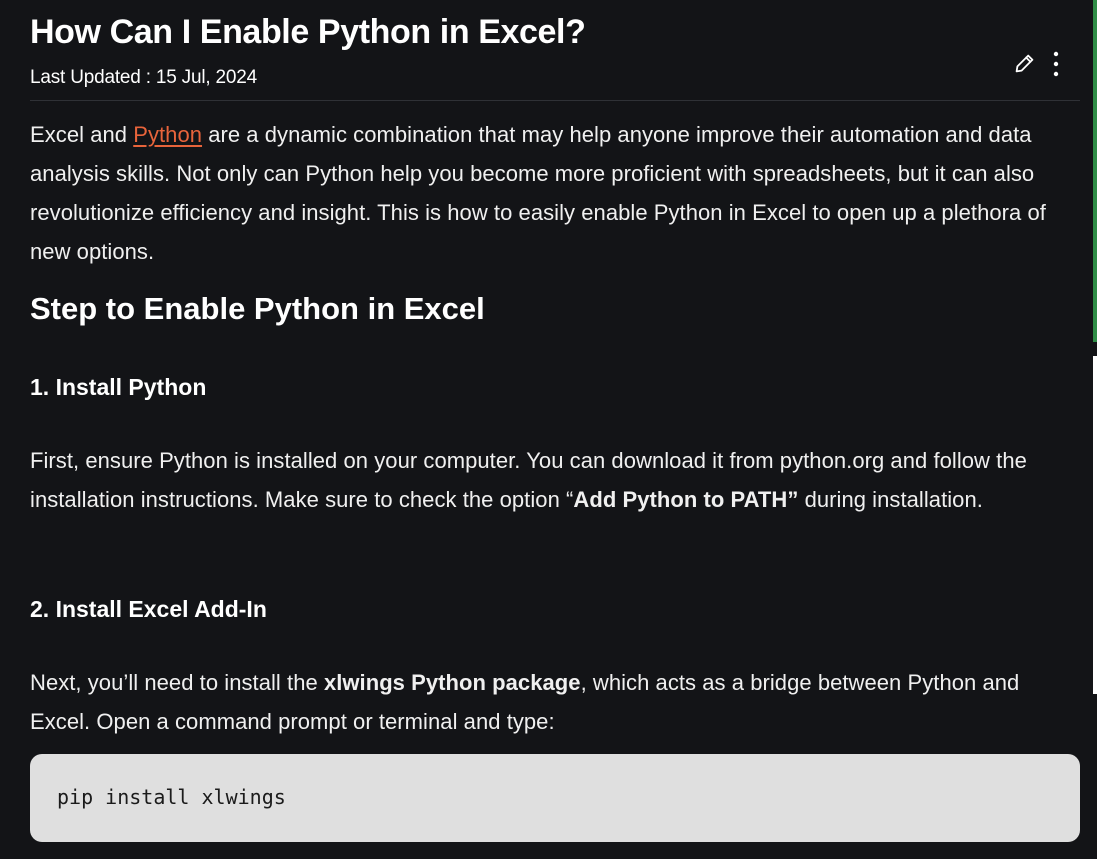 The height and width of the screenshot is (859, 1097). Describe the element at coordinates (452, 682) in the screenshot. I see `step-2-bold-text: xlwings Python package` at that location.